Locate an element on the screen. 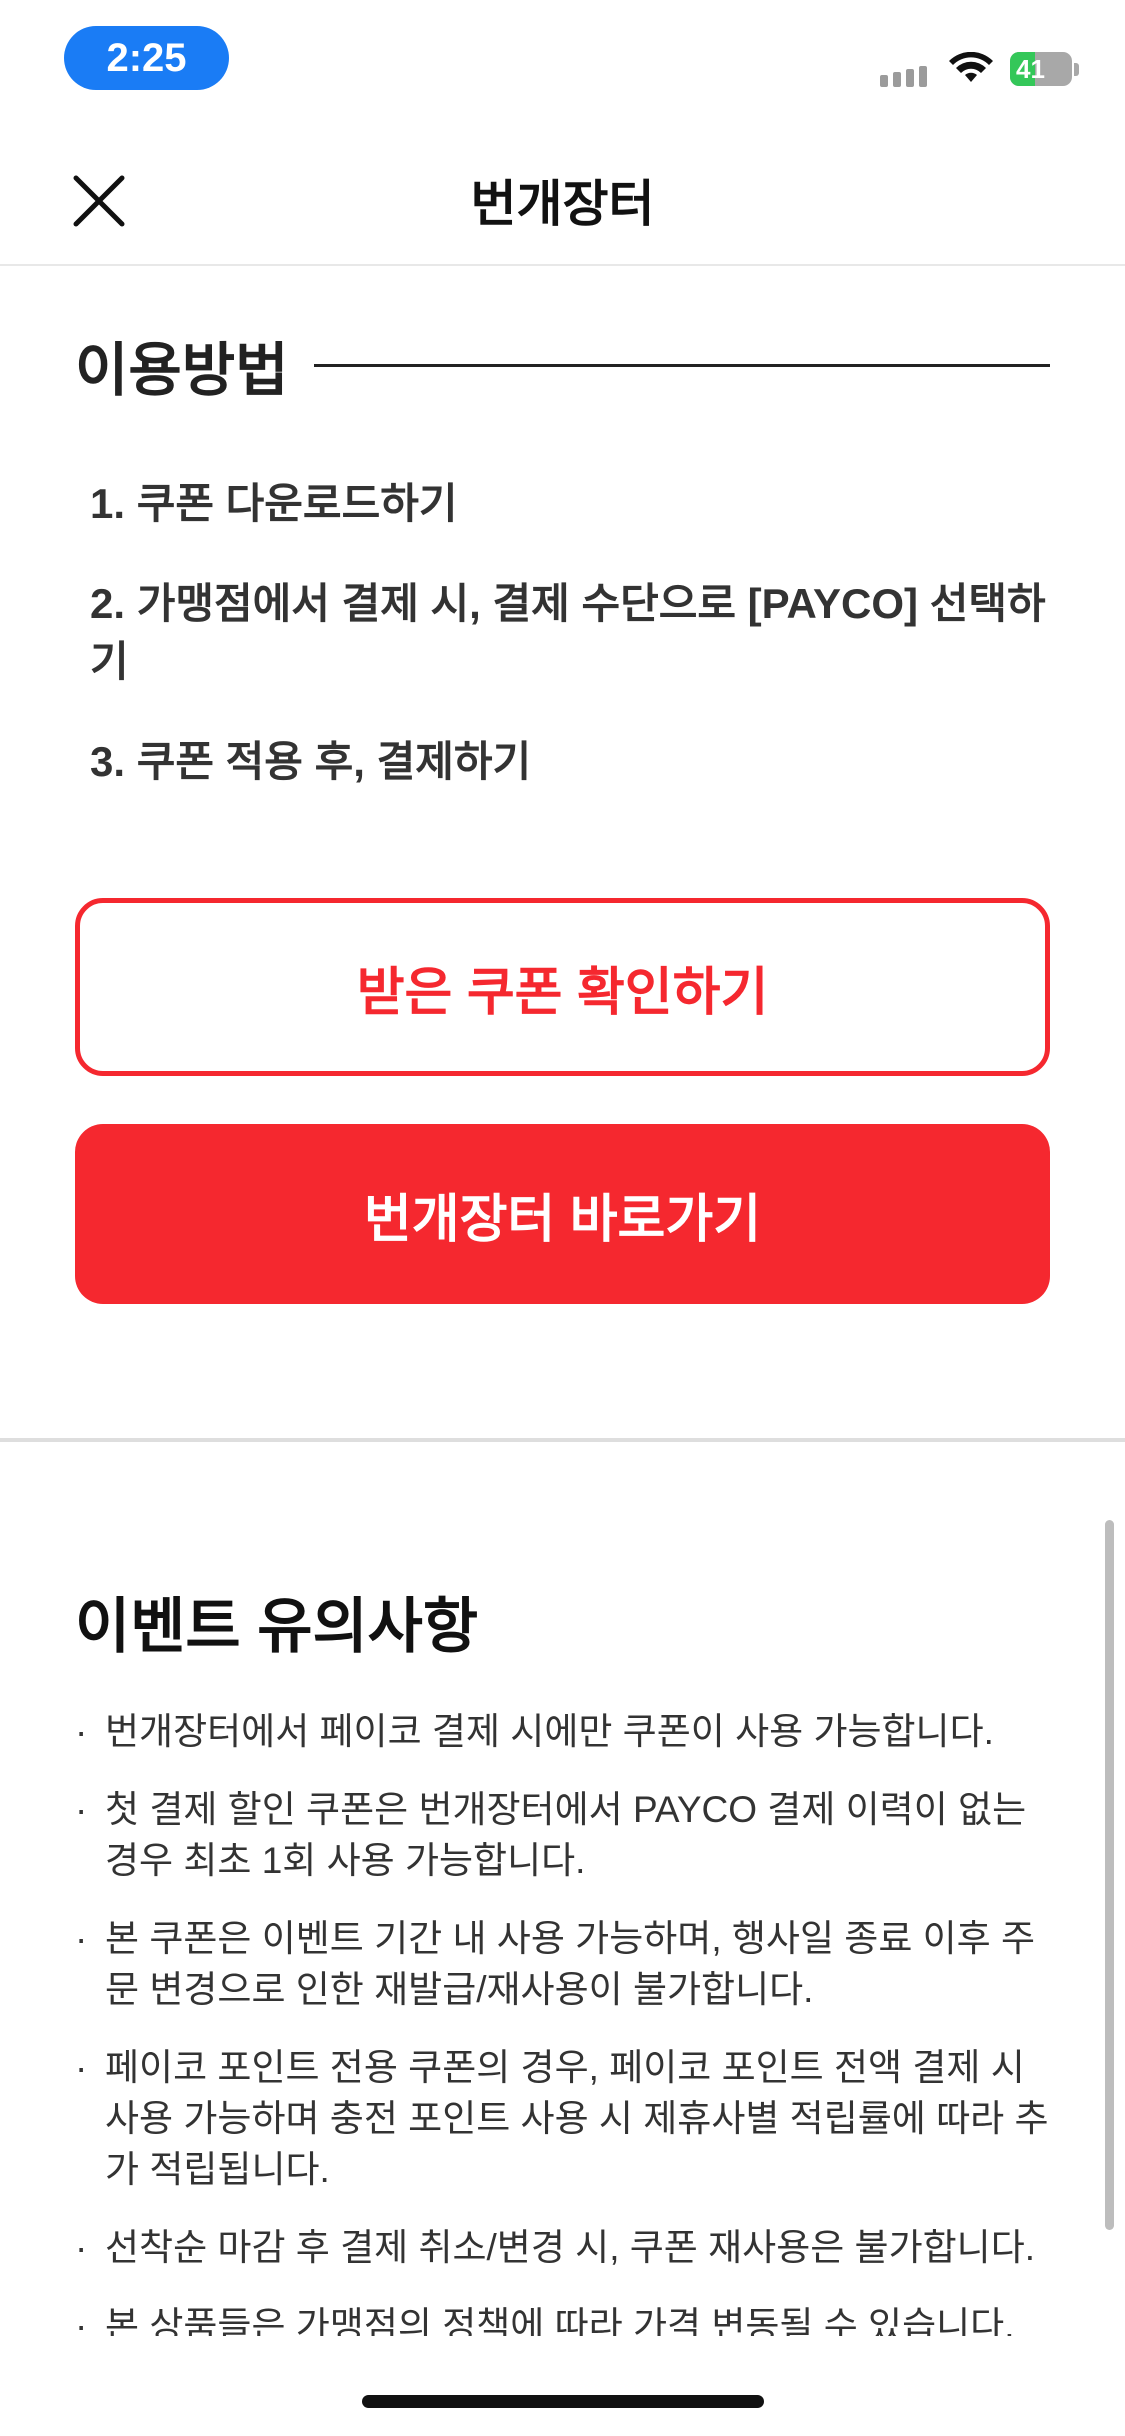 Image resolution: width=1125 pixels, height=2436 pixels. usage-step: 2. 가맹점에서 결제 시, 결제 수단으로 [PAYCO] 선택하기 is located at coordinates (568, 632).